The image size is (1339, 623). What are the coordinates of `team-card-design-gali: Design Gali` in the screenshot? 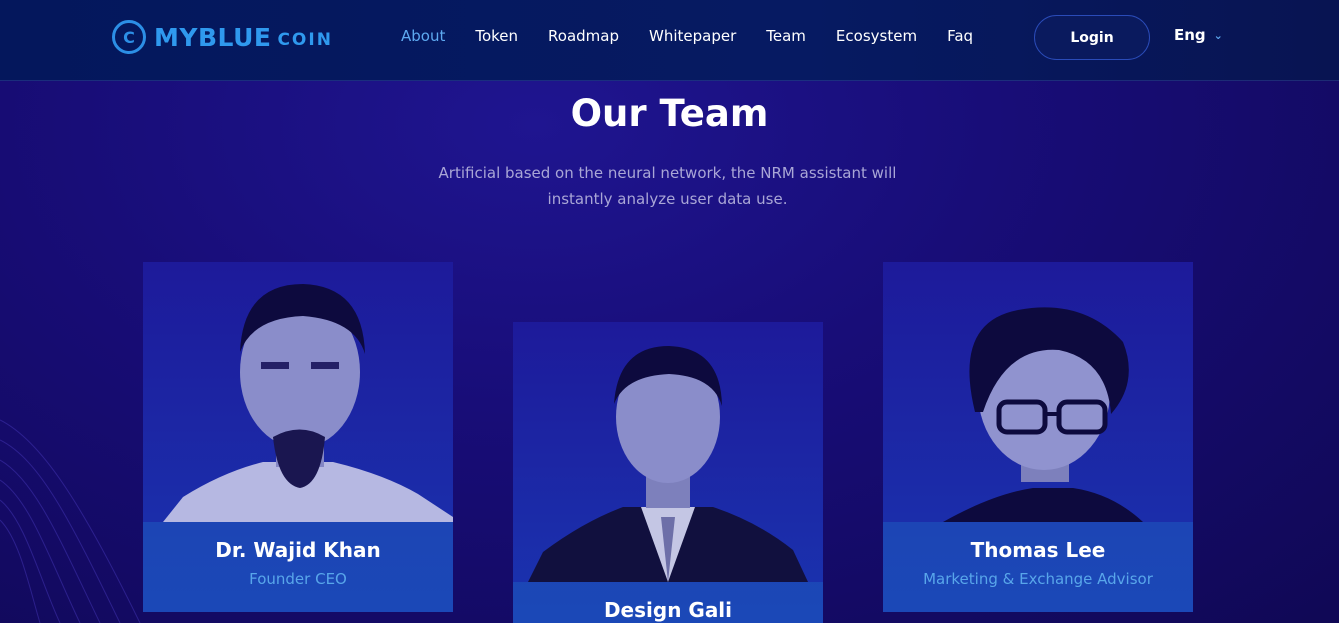 It's located at (668, 472).